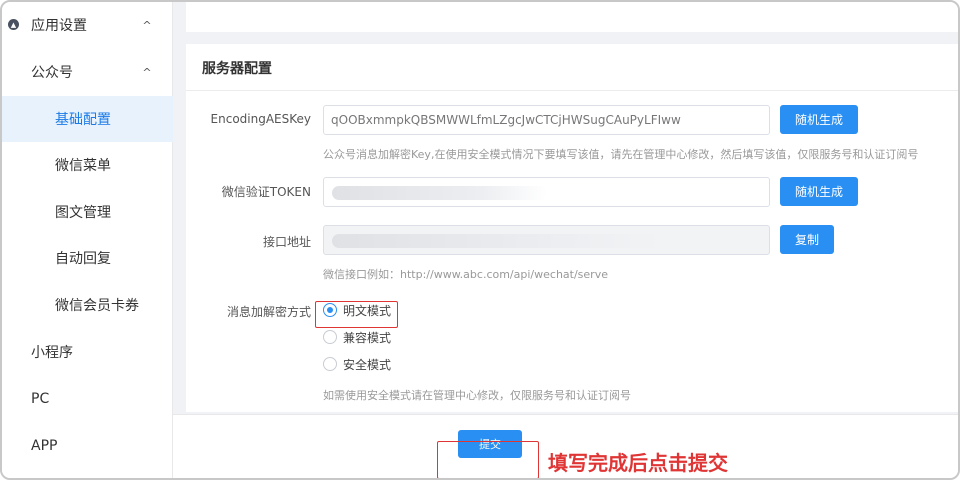 The image size is (960, 480). What do you see at coordinates (44, 446) in the screenshot?
I see `sidebar-item-label: APP` at bounding box center [44, 446].